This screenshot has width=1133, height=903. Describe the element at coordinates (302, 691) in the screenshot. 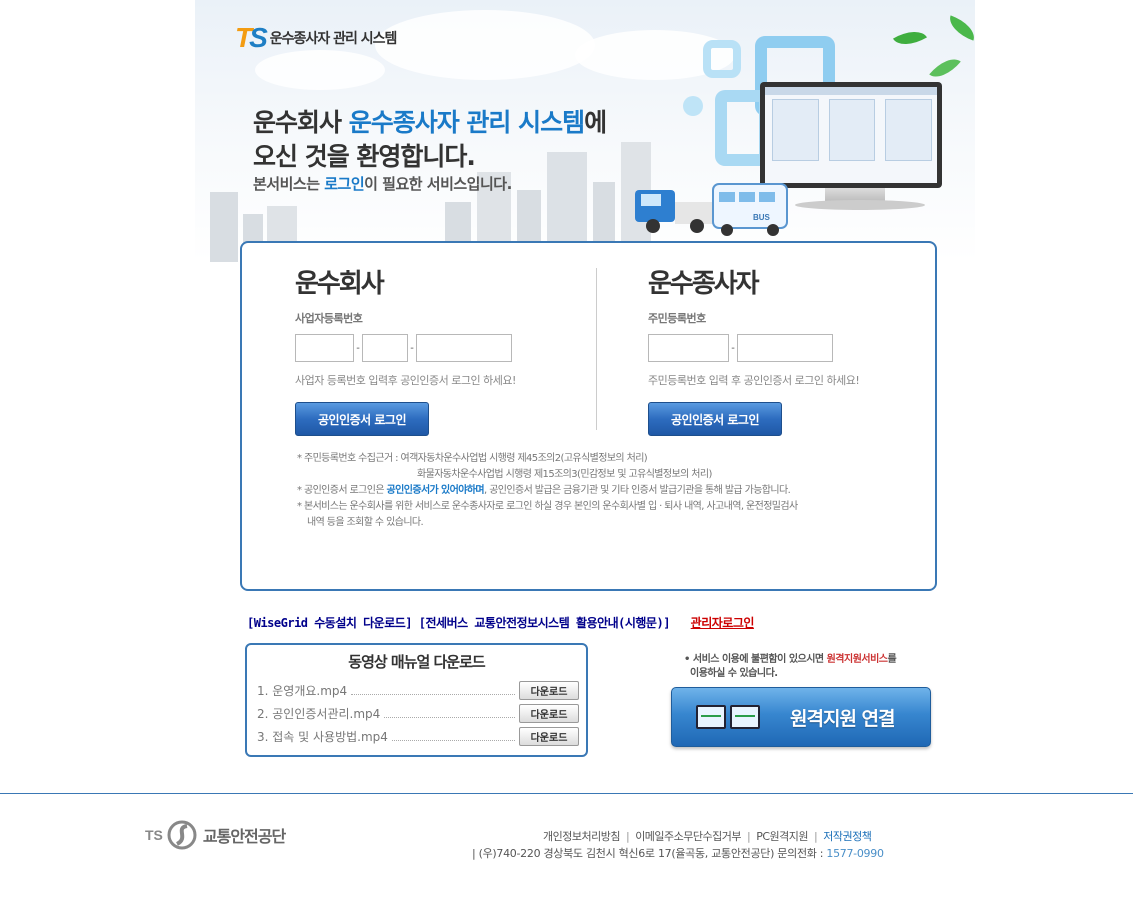

I see `video-file-name: 1. 운영개요.mp4` at that location.